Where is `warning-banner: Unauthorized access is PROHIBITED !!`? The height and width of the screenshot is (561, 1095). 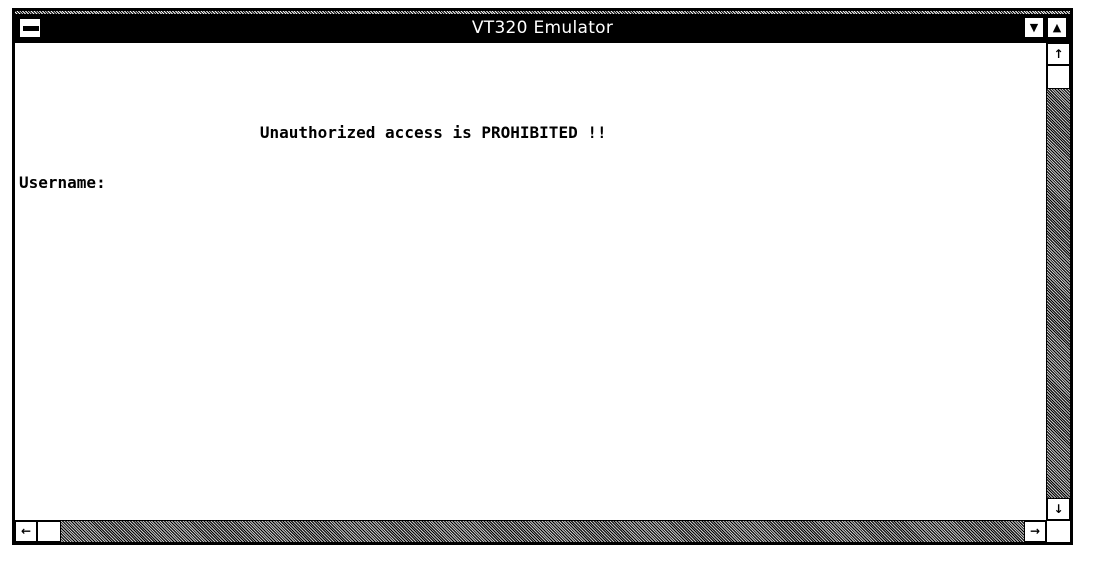
warning-banner: Unauthorized access is PROHIBITED !! is located at coordinates (313, 132).